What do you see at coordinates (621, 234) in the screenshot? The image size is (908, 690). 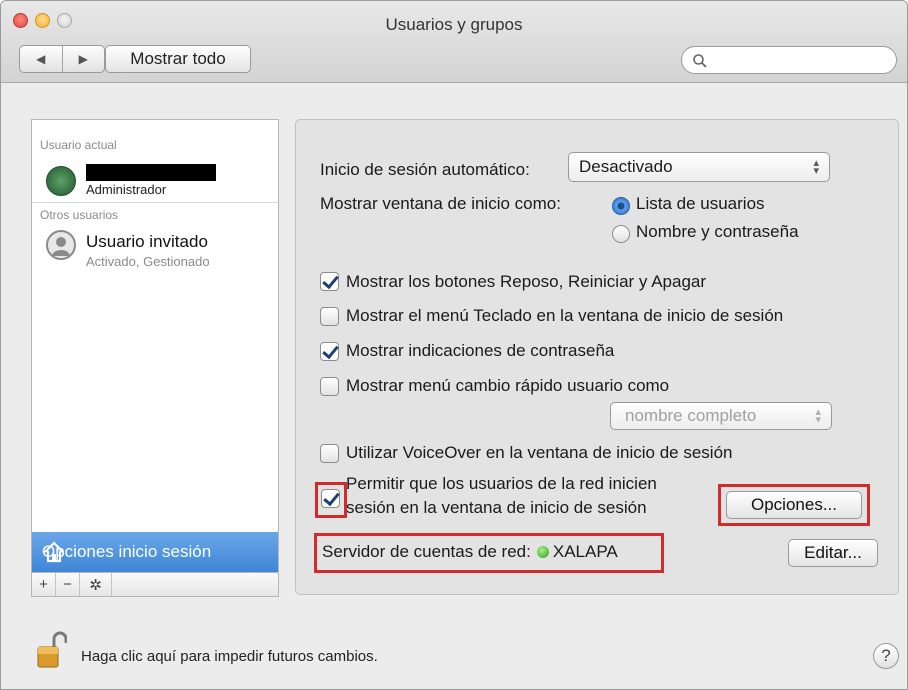 I see `radio-name-password` at bounding box center [621, 234].